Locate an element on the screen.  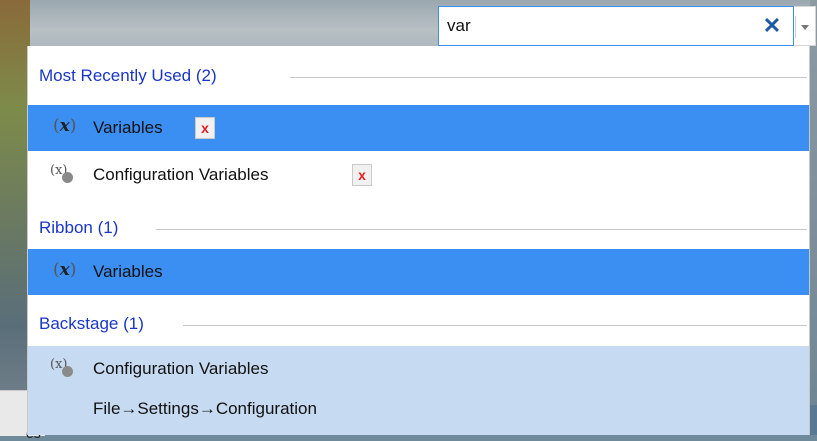
group-title: Most Recently Used (2) is located at coordinates (133, 76).